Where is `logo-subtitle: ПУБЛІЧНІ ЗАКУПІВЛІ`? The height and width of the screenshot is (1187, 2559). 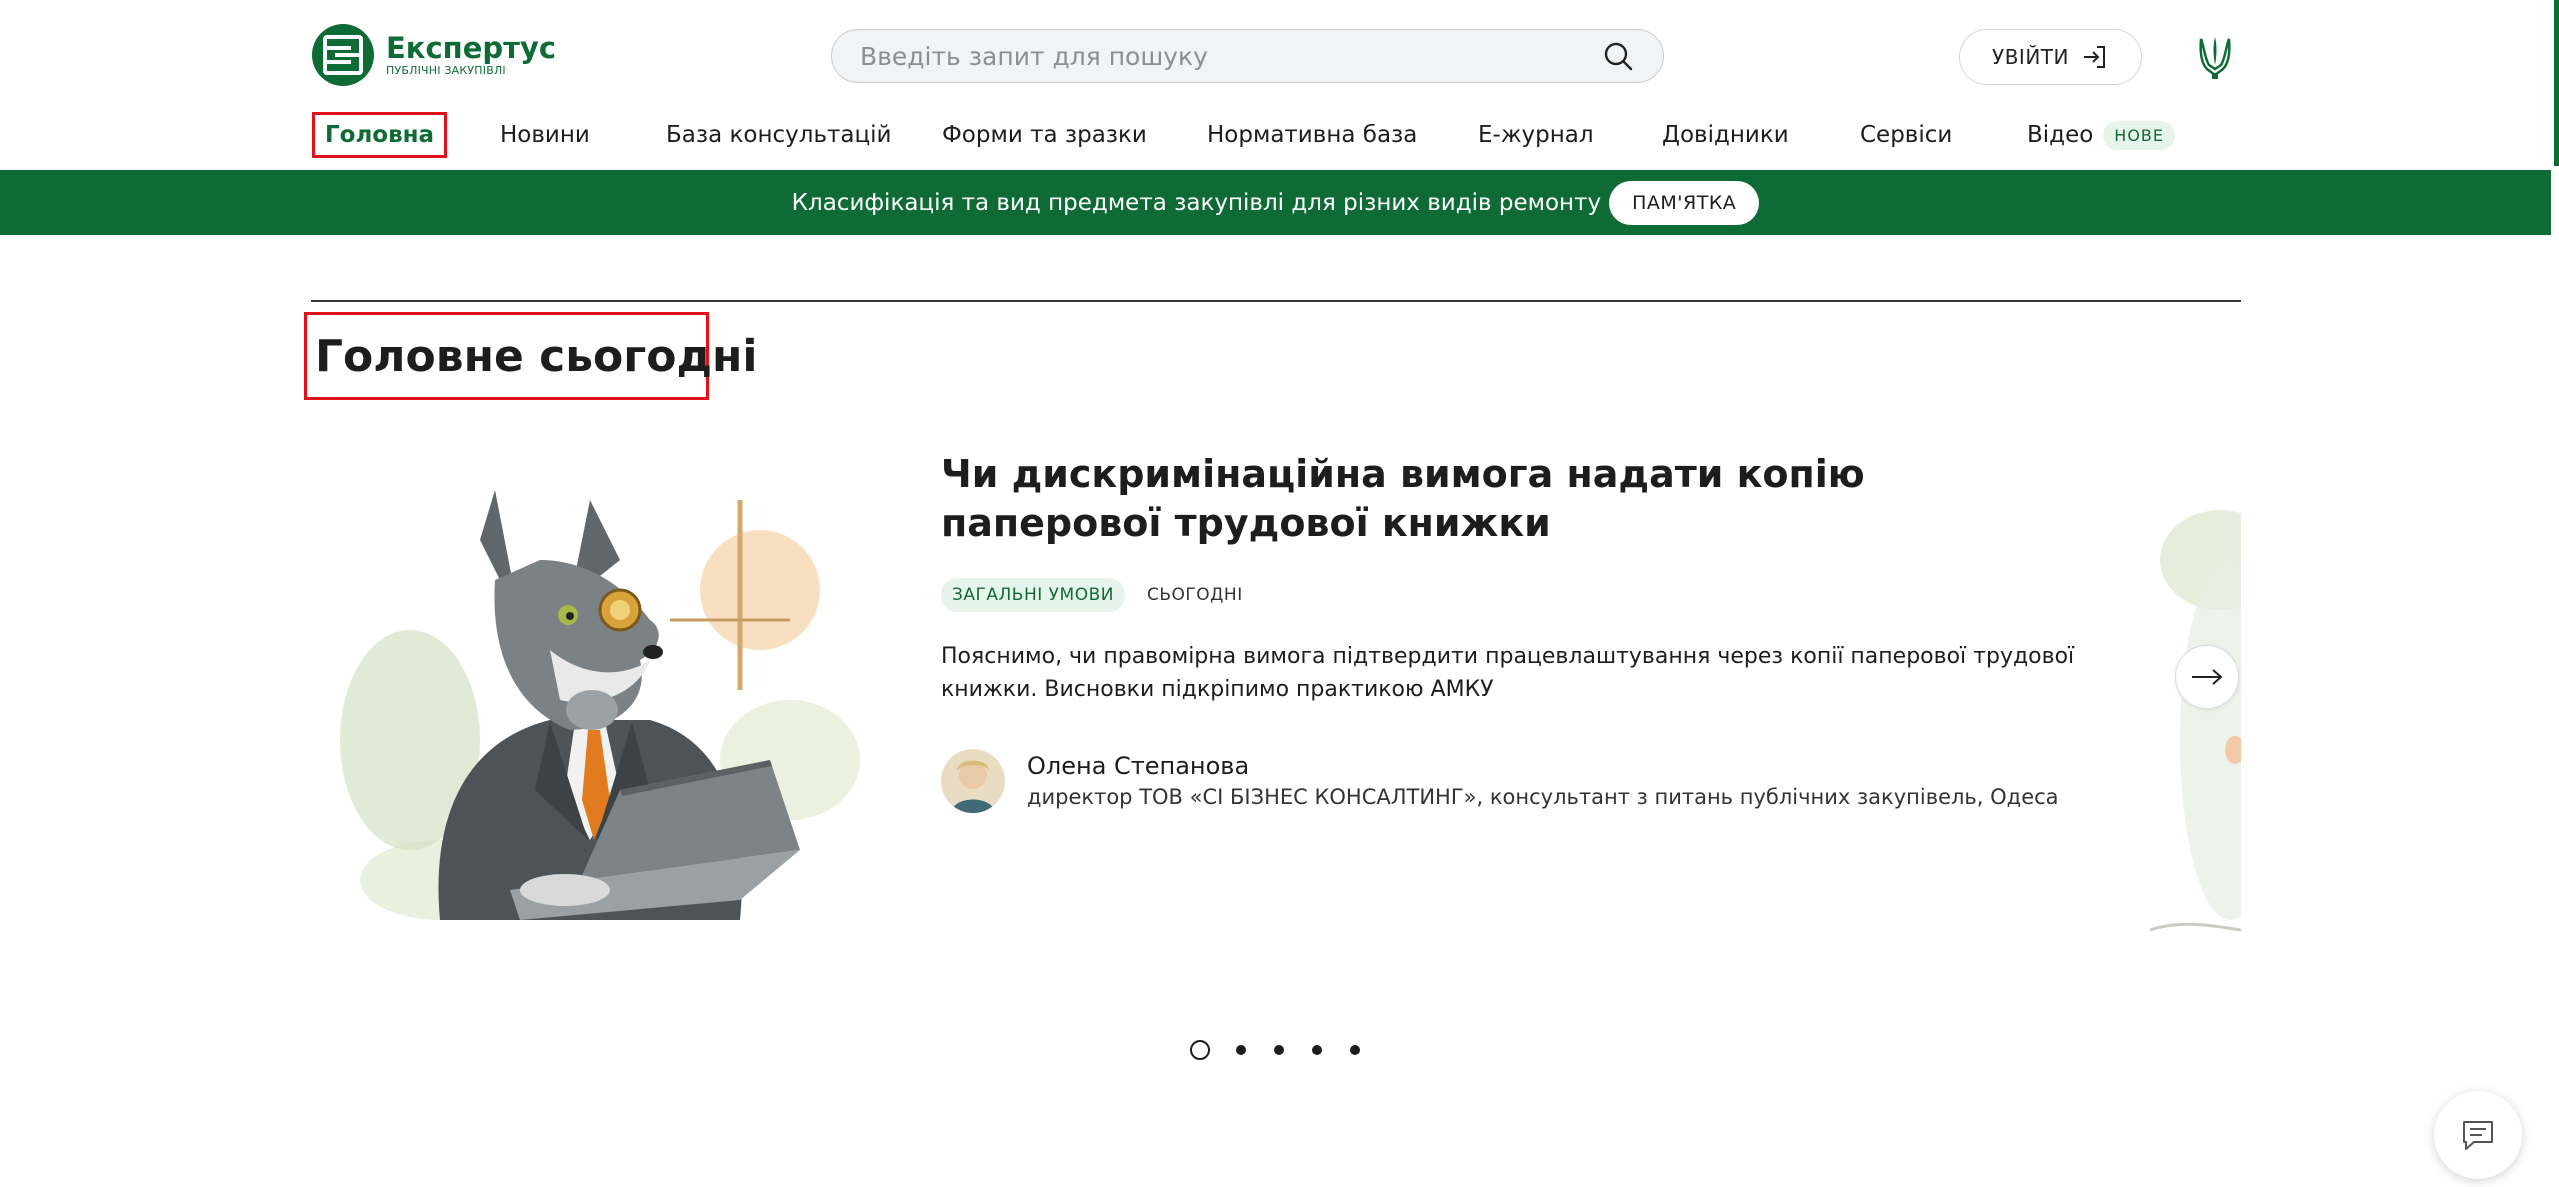 logo-subtitle: ПУБЛІЧНІ ЗАКУПІВЛІ is located at coordinates (446, 70).